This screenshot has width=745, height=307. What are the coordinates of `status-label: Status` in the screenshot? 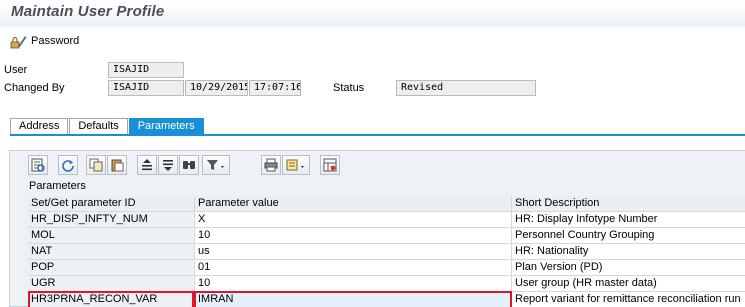 It's located at (349, 88).